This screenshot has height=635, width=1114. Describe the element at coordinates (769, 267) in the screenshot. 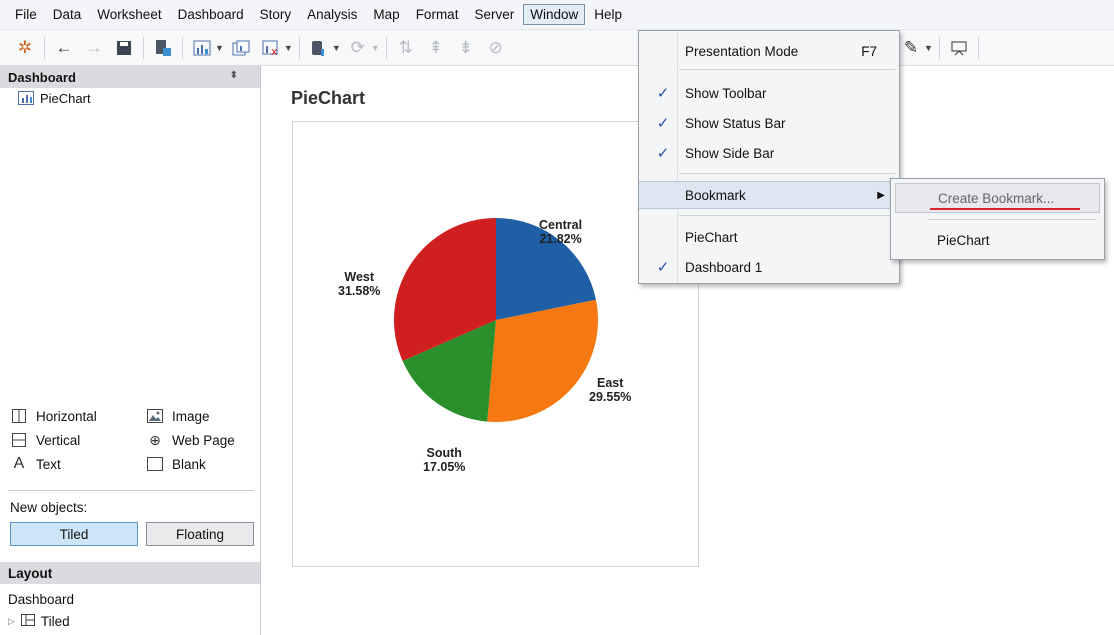

I see `menu-item-sheet-dashboard-1: ✓ Dashboard 1` at that location.